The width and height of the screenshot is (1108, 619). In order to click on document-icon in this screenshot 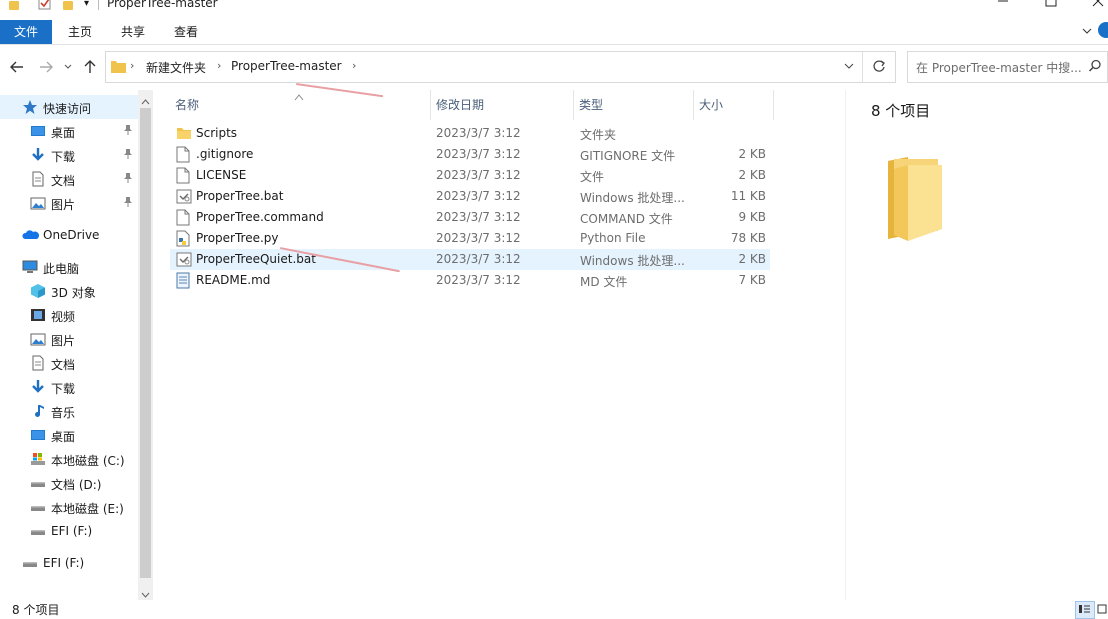, I will do `click(38, 179)`.